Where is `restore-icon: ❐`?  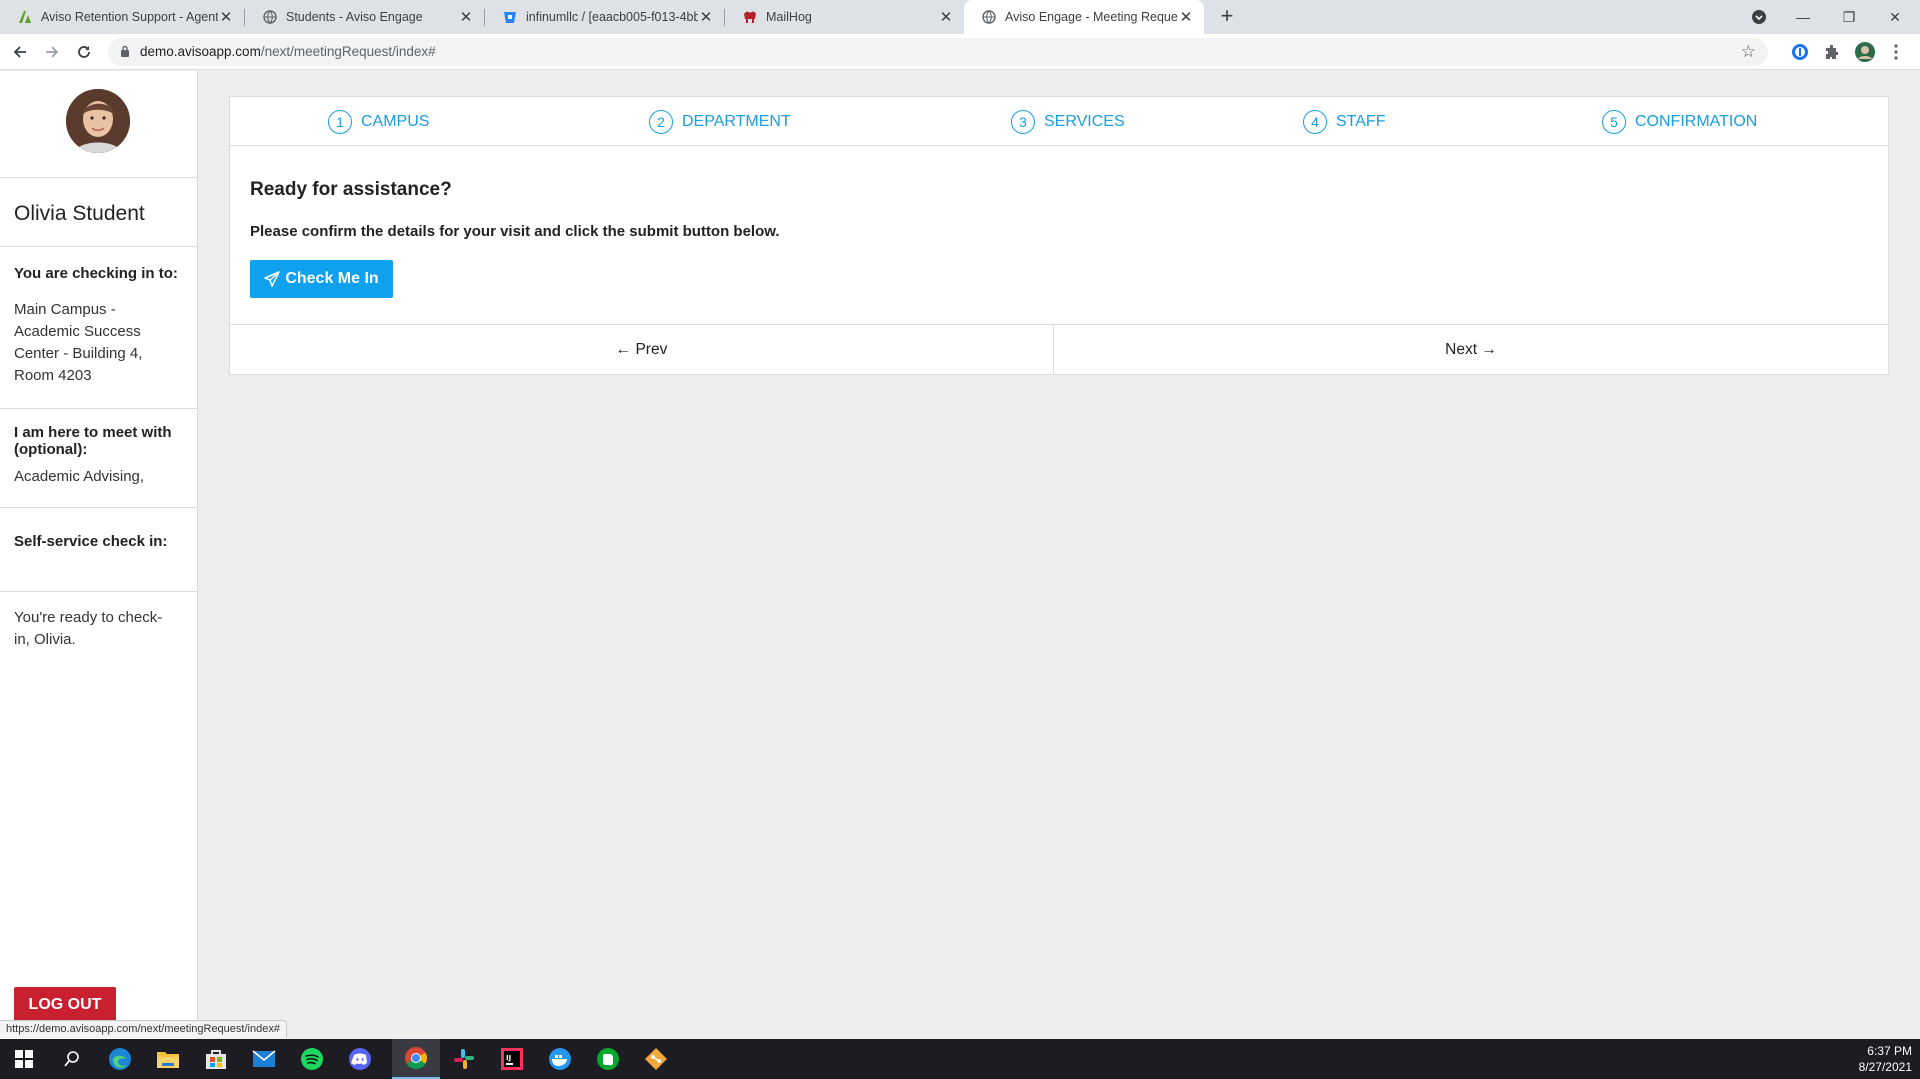
restore-icon: ❐ is located at coordinates (1849, 17).